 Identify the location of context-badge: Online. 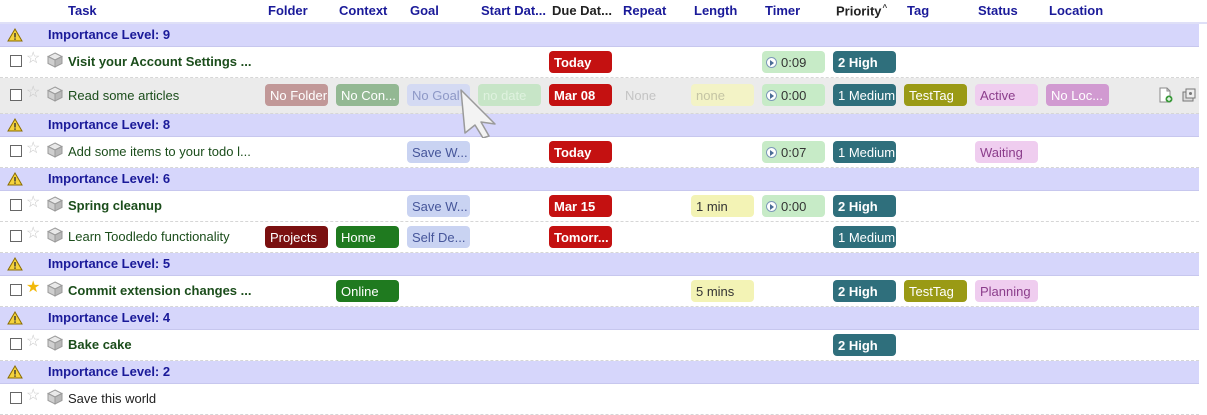
(367, 291).